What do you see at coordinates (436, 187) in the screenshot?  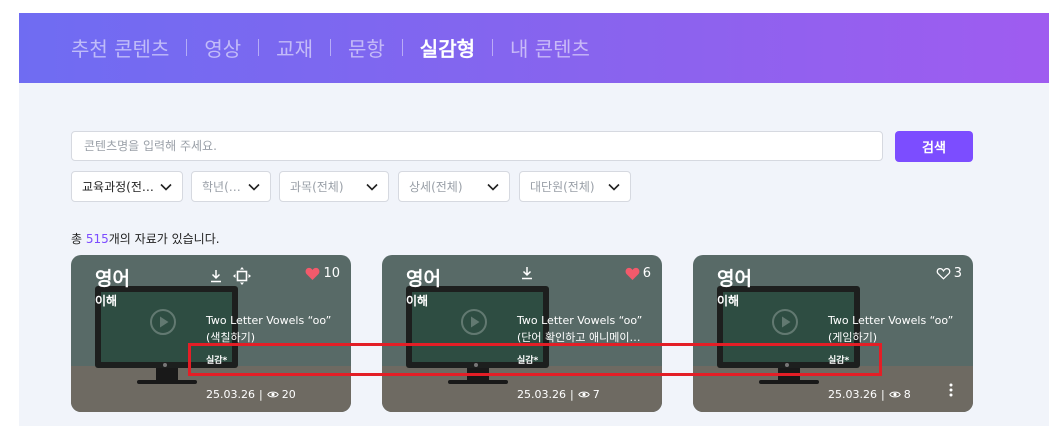 I see `filter-label: 상세(전체)` at bounding box center [436, 187].